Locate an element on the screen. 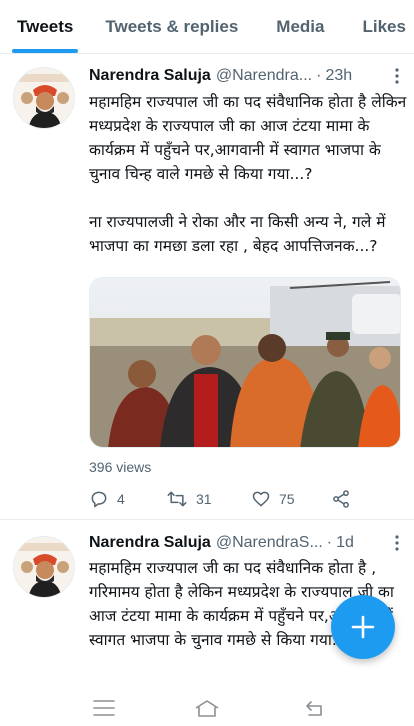 The width and height of the screenshot is (414, 726). tab-media: Media is located at coordinates (300, 26).